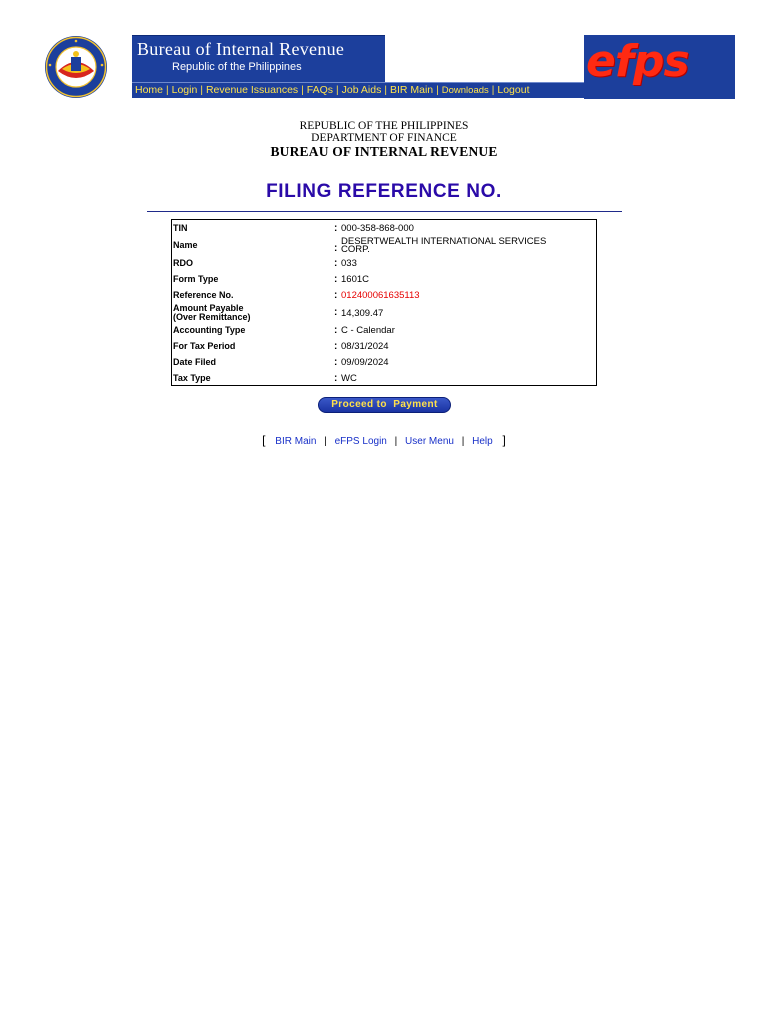 This screenshot has width=768, height=1024. Describe the element at coordinates (380, 295) in the screenshot. I see `value-reference-no: 012400061635113` at that location.